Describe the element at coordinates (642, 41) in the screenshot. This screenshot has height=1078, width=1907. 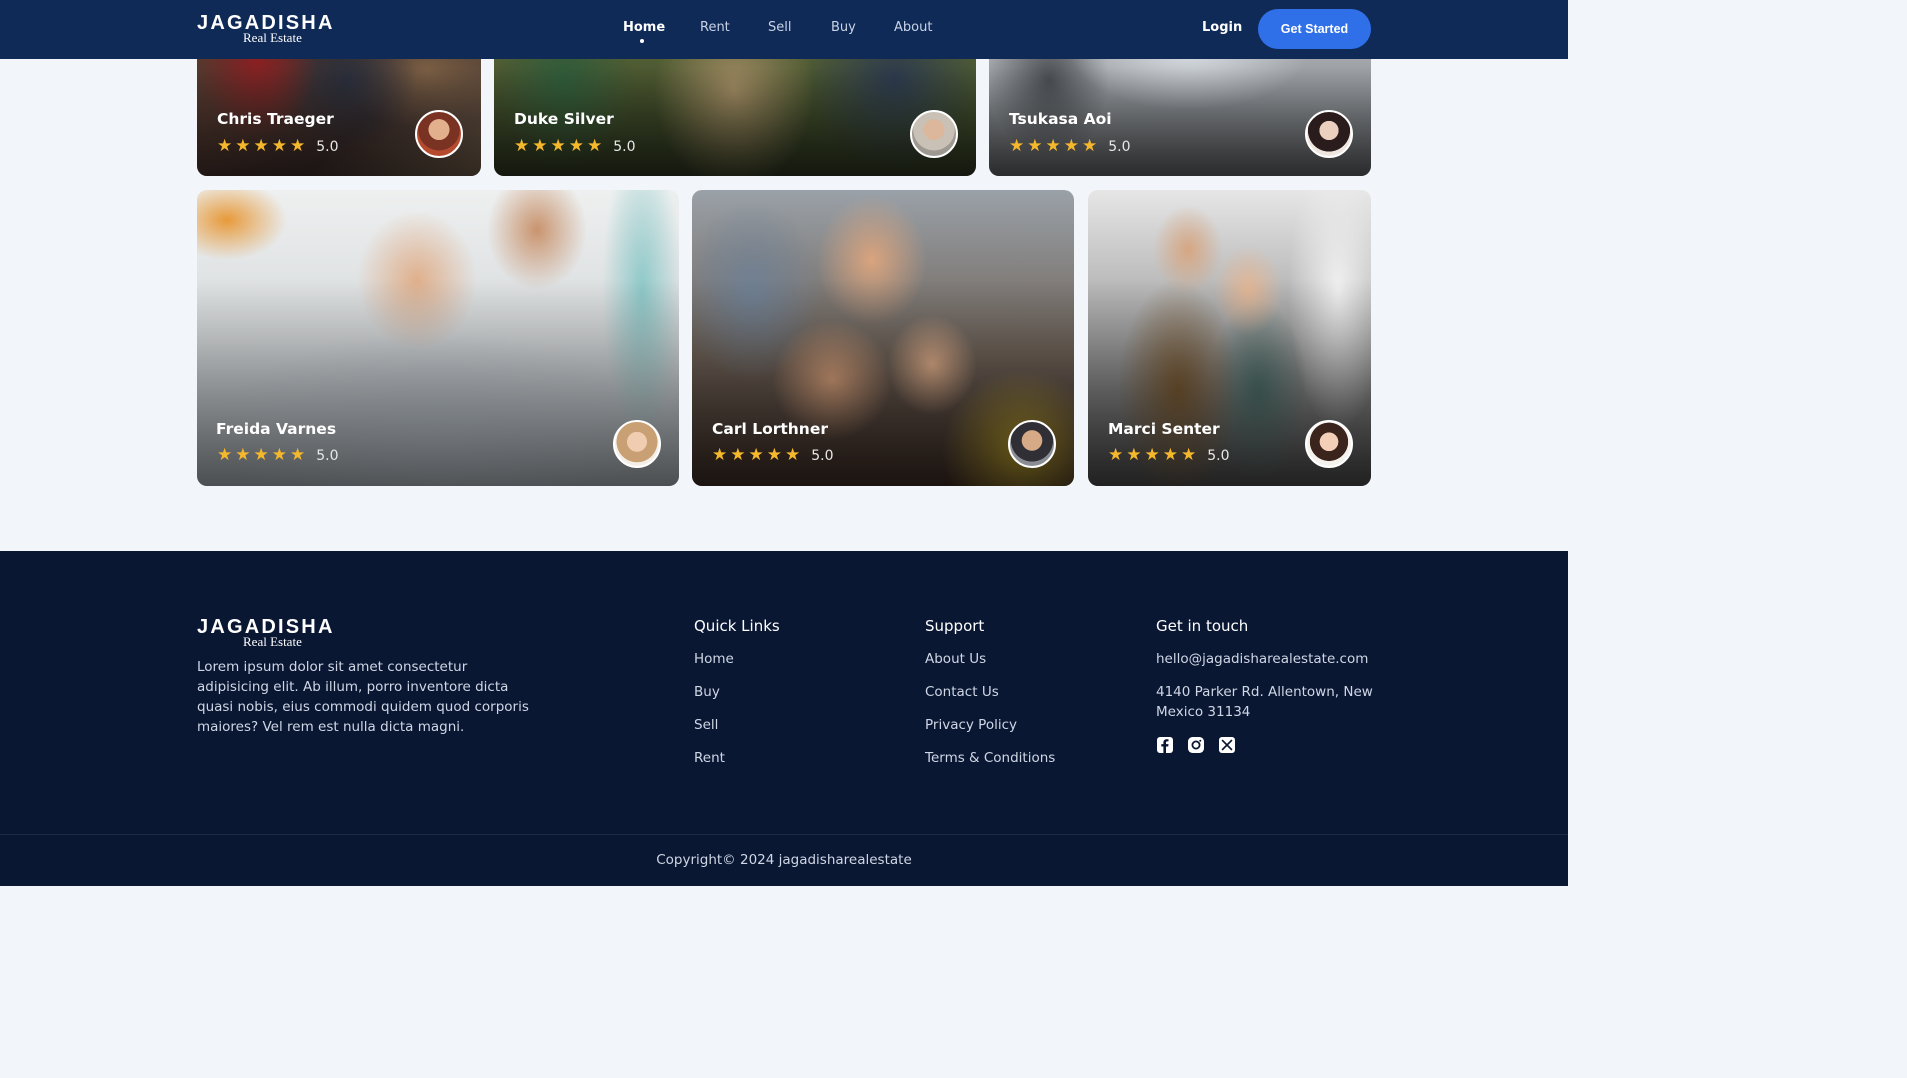
I see `active-nav-indicator` at that location.